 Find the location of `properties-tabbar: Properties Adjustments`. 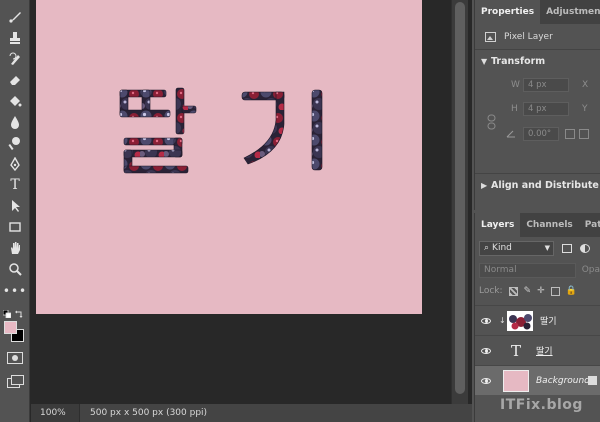

properties-tabbar: Properties Adjustments is located at coordinates (537, 12).